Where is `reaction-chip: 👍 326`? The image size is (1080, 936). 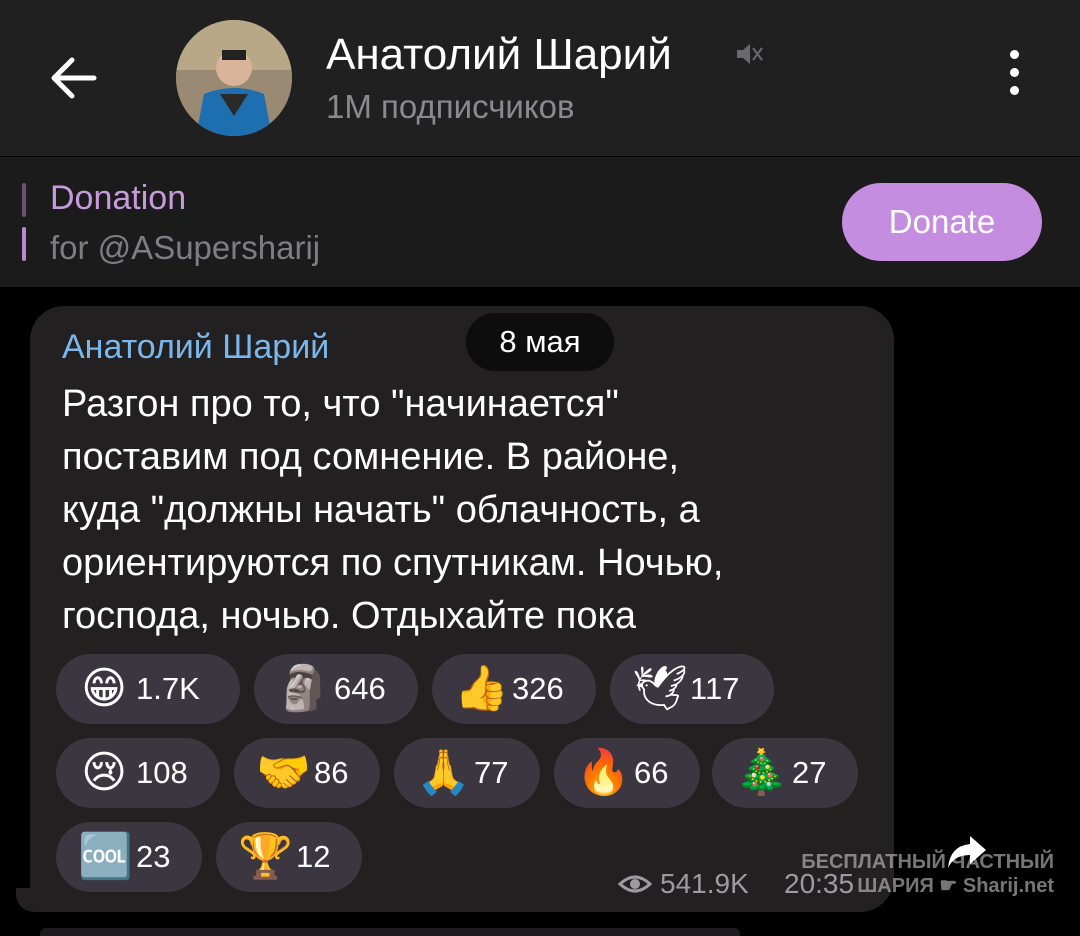
reaction-chip: 👍 326 is located at coordinates (514, 689).